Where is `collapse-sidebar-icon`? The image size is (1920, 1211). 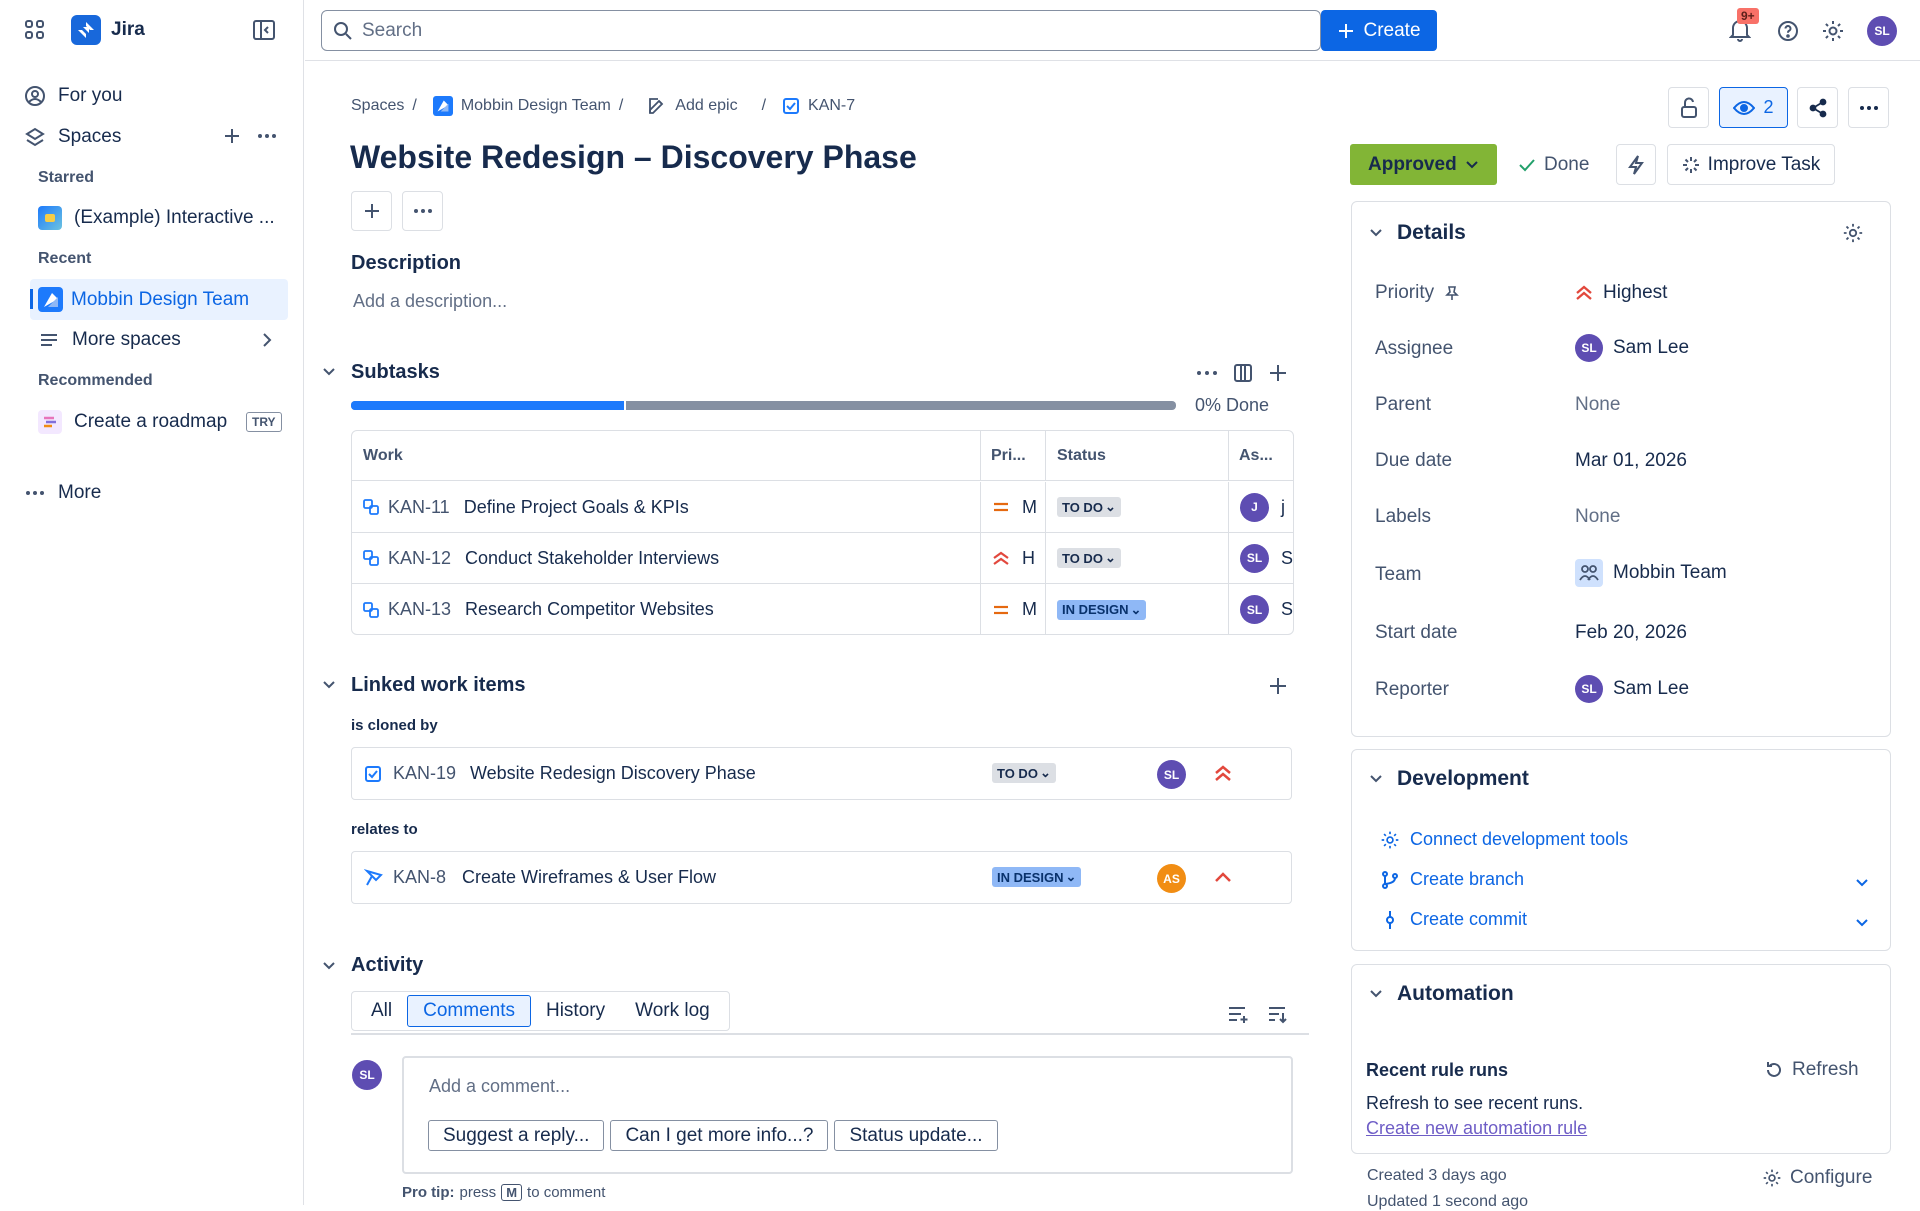 collapse-sidebar-icon is located at coordinates (264, 30).